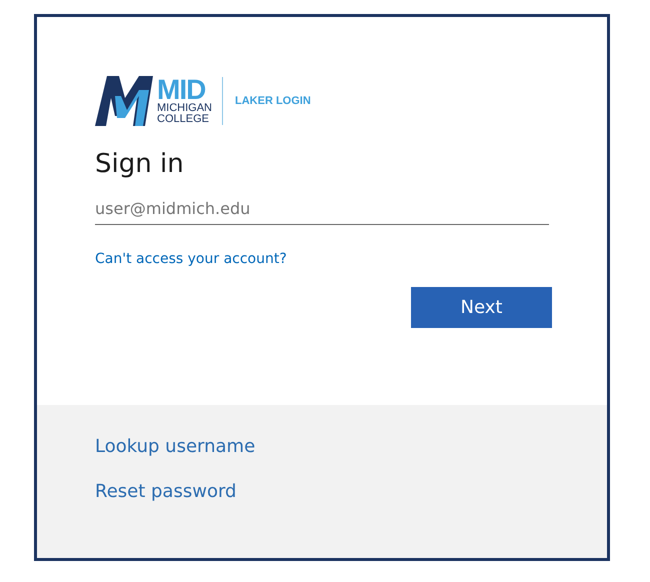 Image resolution: width=650 pixels, height=582 pixels. Describe the element at coordinates (273, 101) in the screenshot. I see `logo-tagline: LAKER LOGIN` at that location.